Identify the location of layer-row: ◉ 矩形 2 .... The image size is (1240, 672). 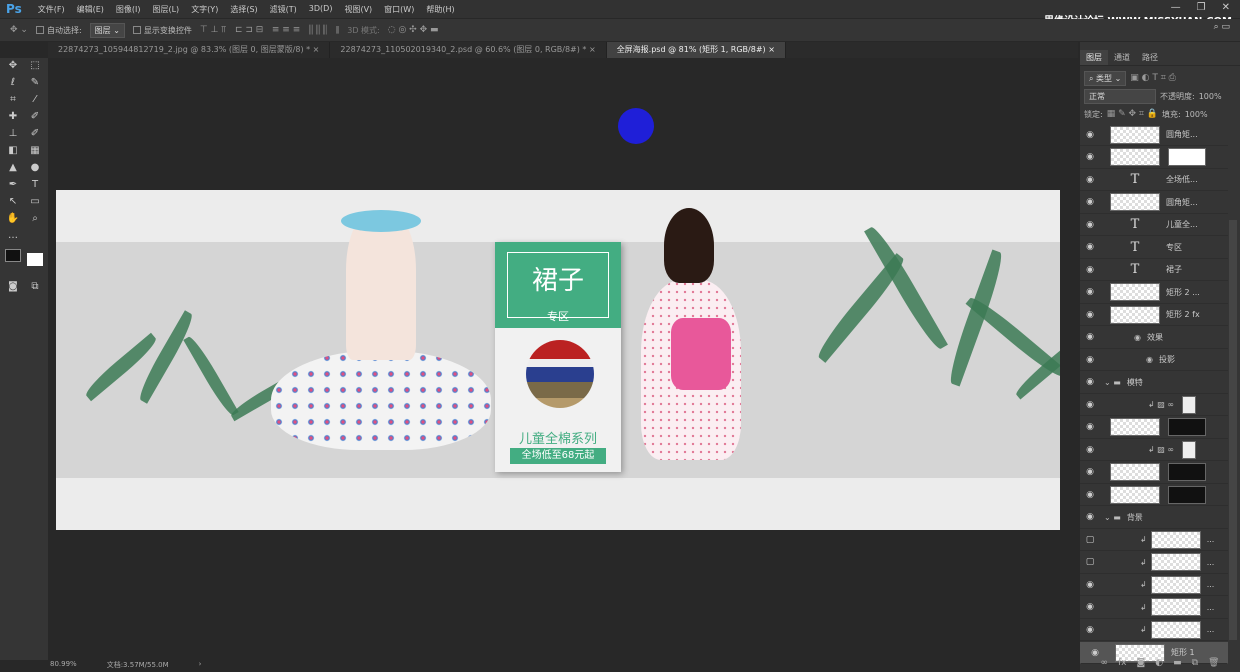
(1154, 293).